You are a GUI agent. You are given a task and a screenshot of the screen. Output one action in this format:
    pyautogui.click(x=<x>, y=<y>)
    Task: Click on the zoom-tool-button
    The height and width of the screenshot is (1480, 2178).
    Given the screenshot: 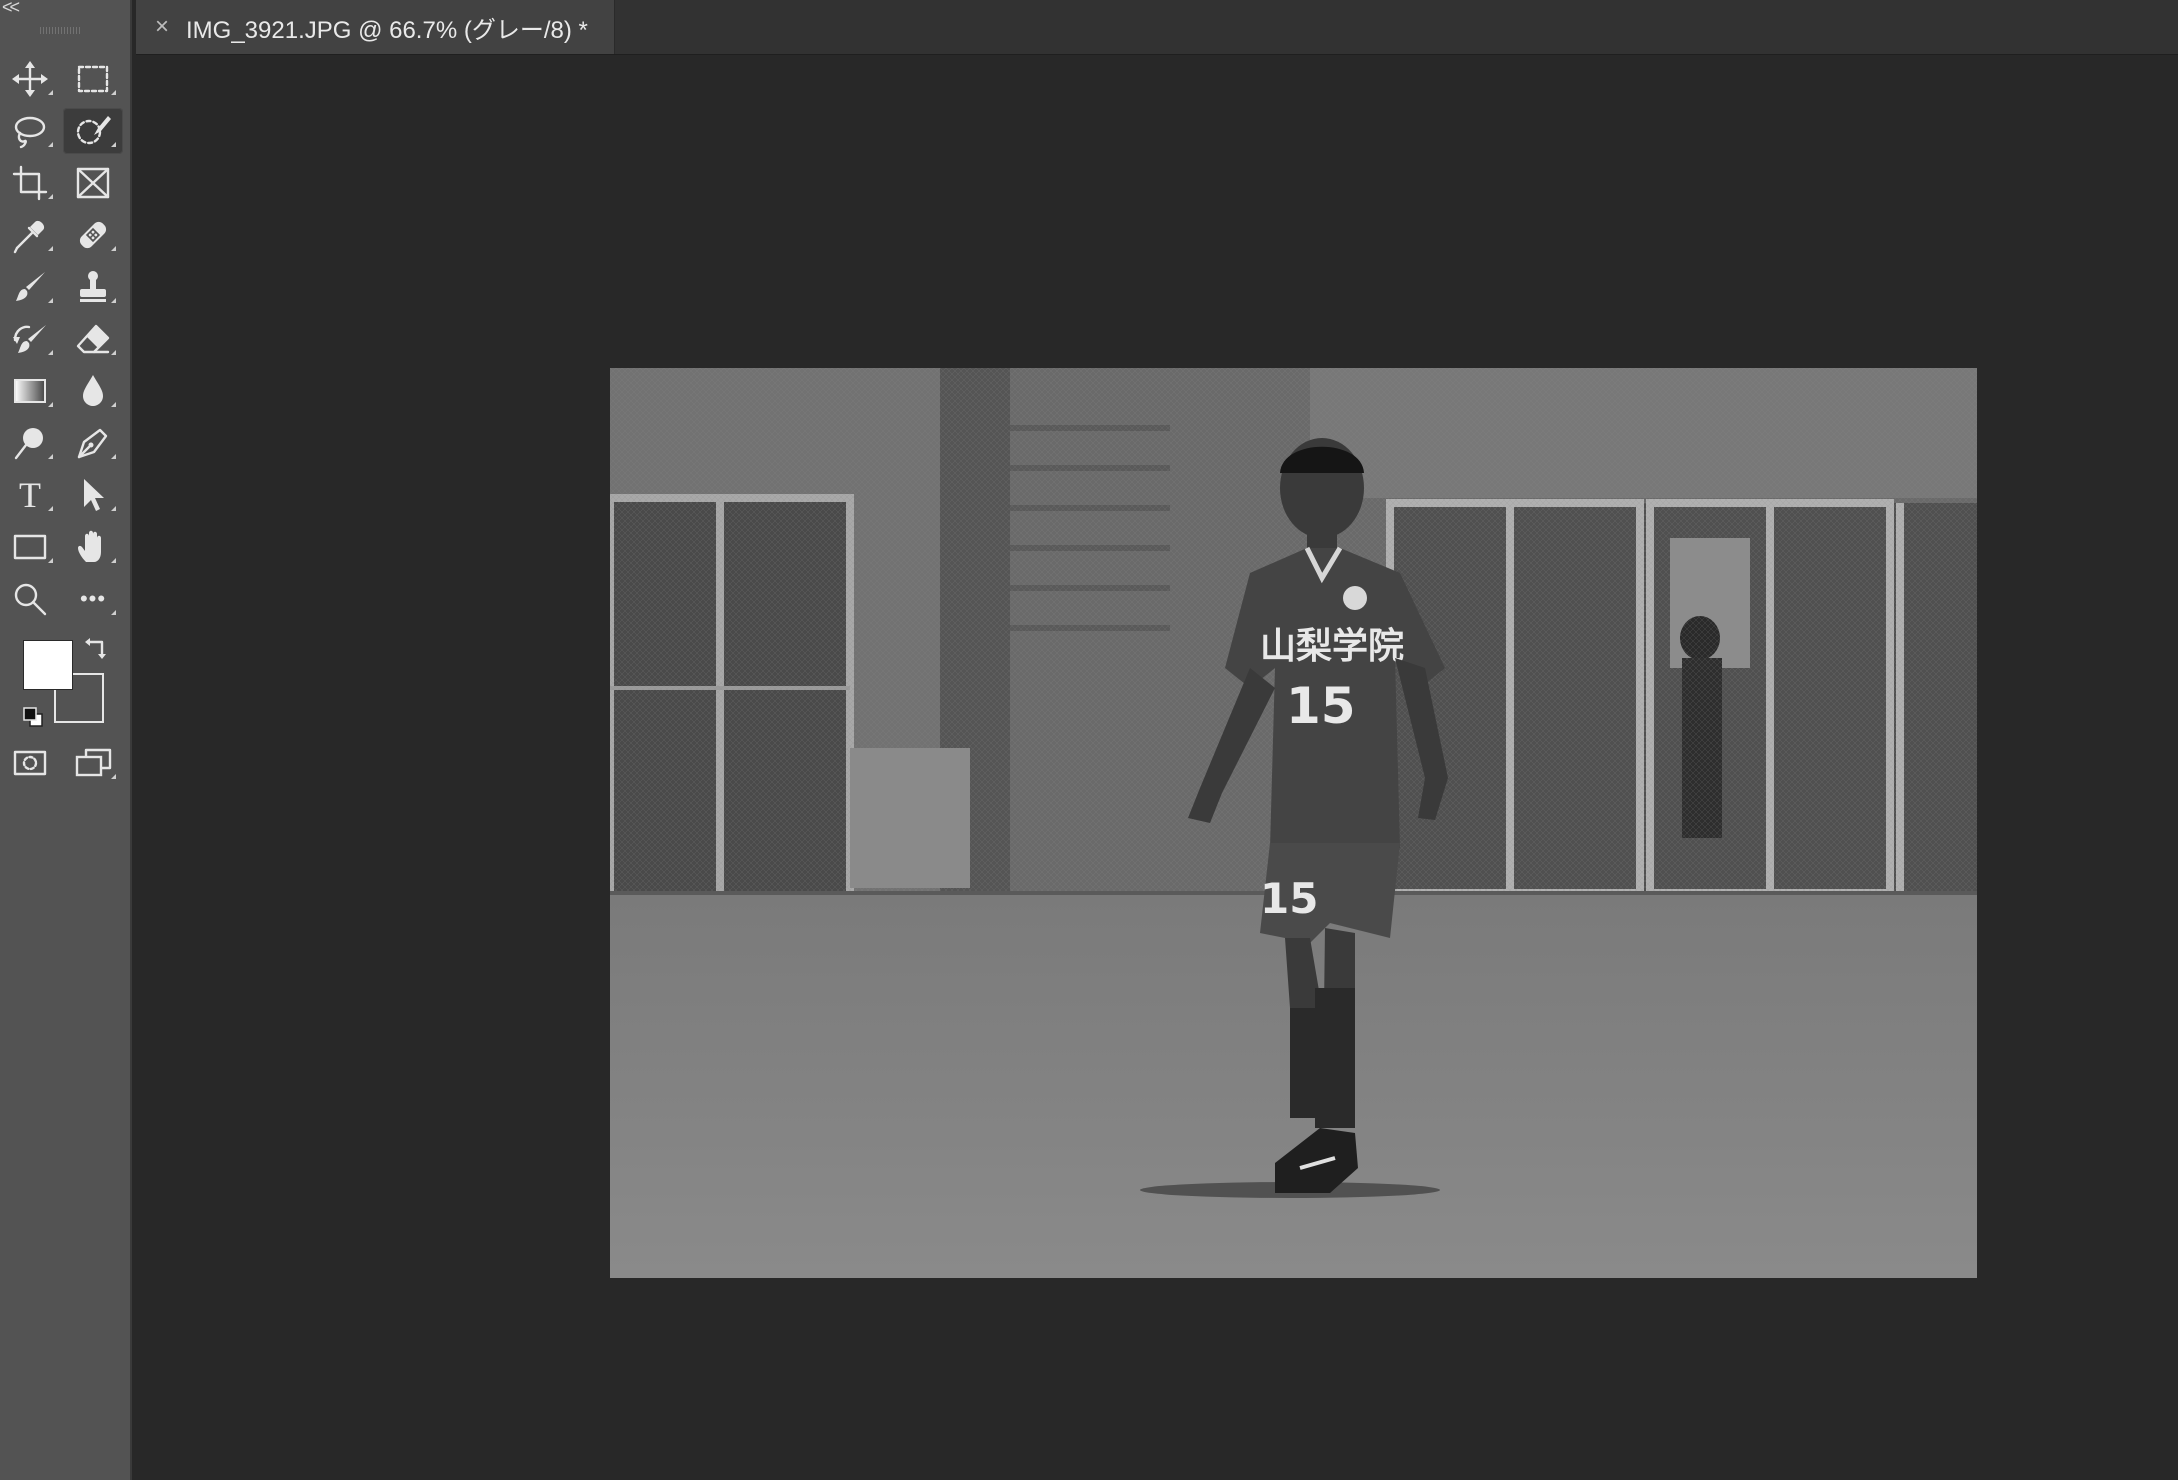 What is the action you would take?
    pyautogui.click(x=30, y=599)
    